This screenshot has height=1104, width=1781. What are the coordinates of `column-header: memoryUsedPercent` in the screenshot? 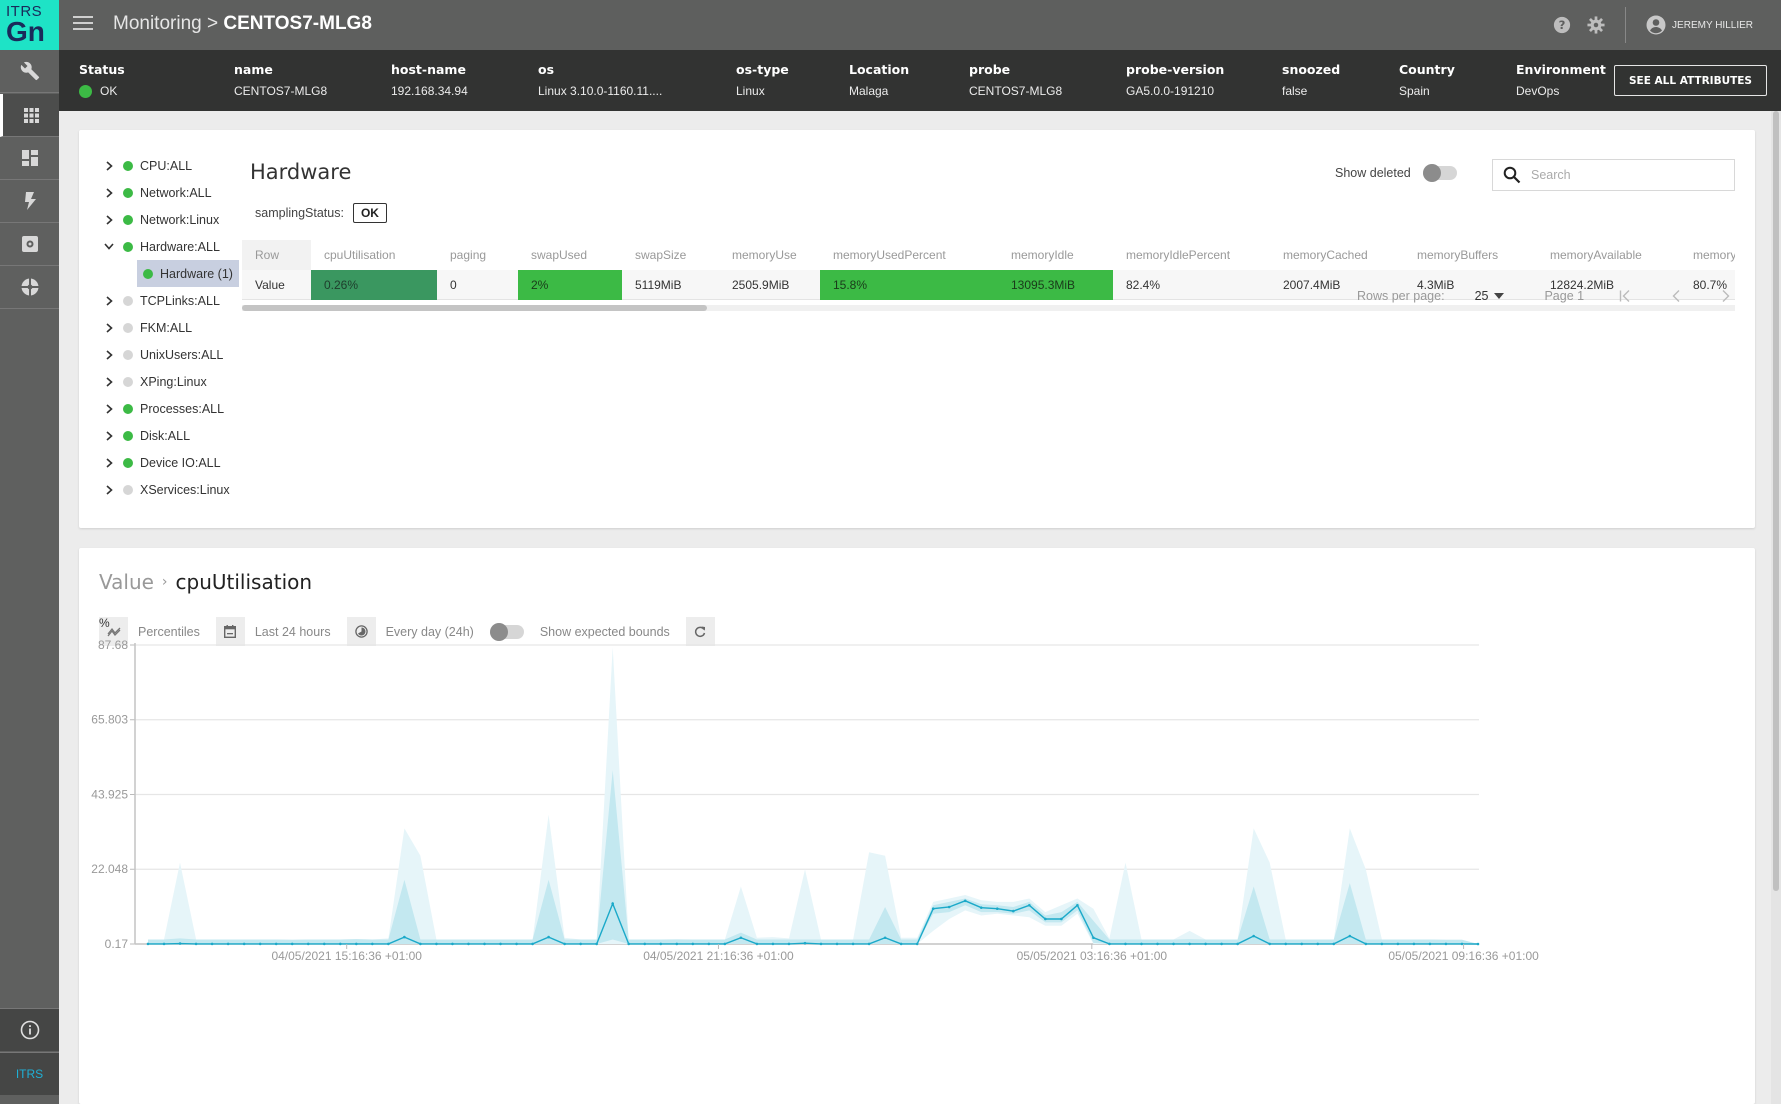 It's located at (909, 255).